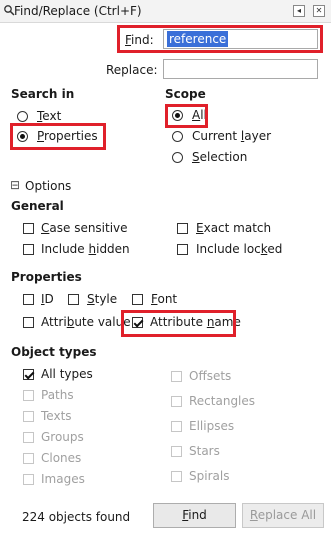 The width and height of the screenshot is (331, 534). What do you see at coordinates (212, 426) in the screenshot?
I see `ellipses-label: Ellipses` at bounding box center [212, 426].